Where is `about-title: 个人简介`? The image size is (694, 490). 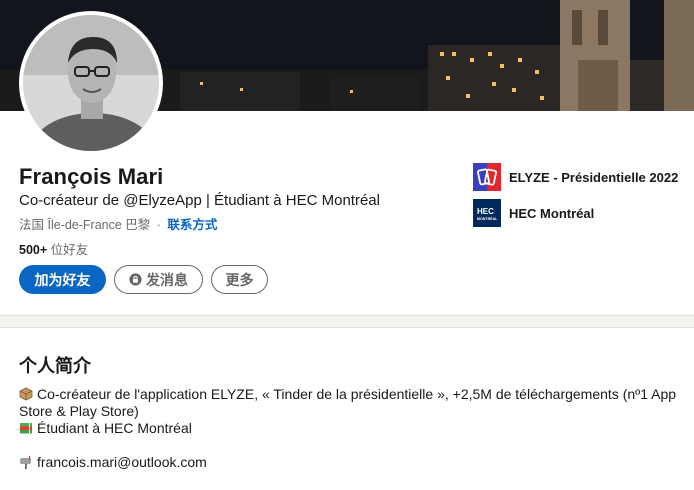 about-title: 个人简介 is located at coordinates (55, 366).